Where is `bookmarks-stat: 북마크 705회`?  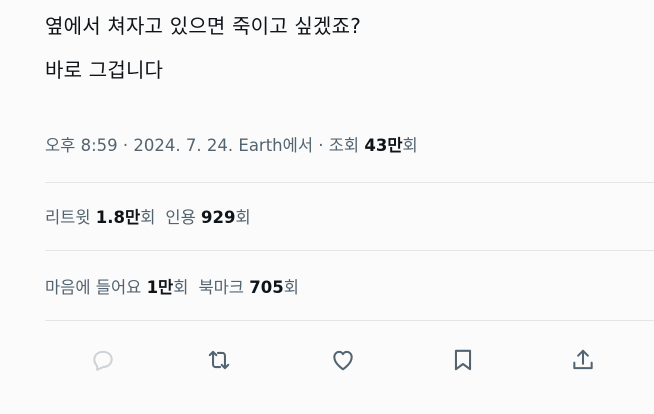
bookmarks-stat: 북마크 705회 is located at coordinates (248, 287).